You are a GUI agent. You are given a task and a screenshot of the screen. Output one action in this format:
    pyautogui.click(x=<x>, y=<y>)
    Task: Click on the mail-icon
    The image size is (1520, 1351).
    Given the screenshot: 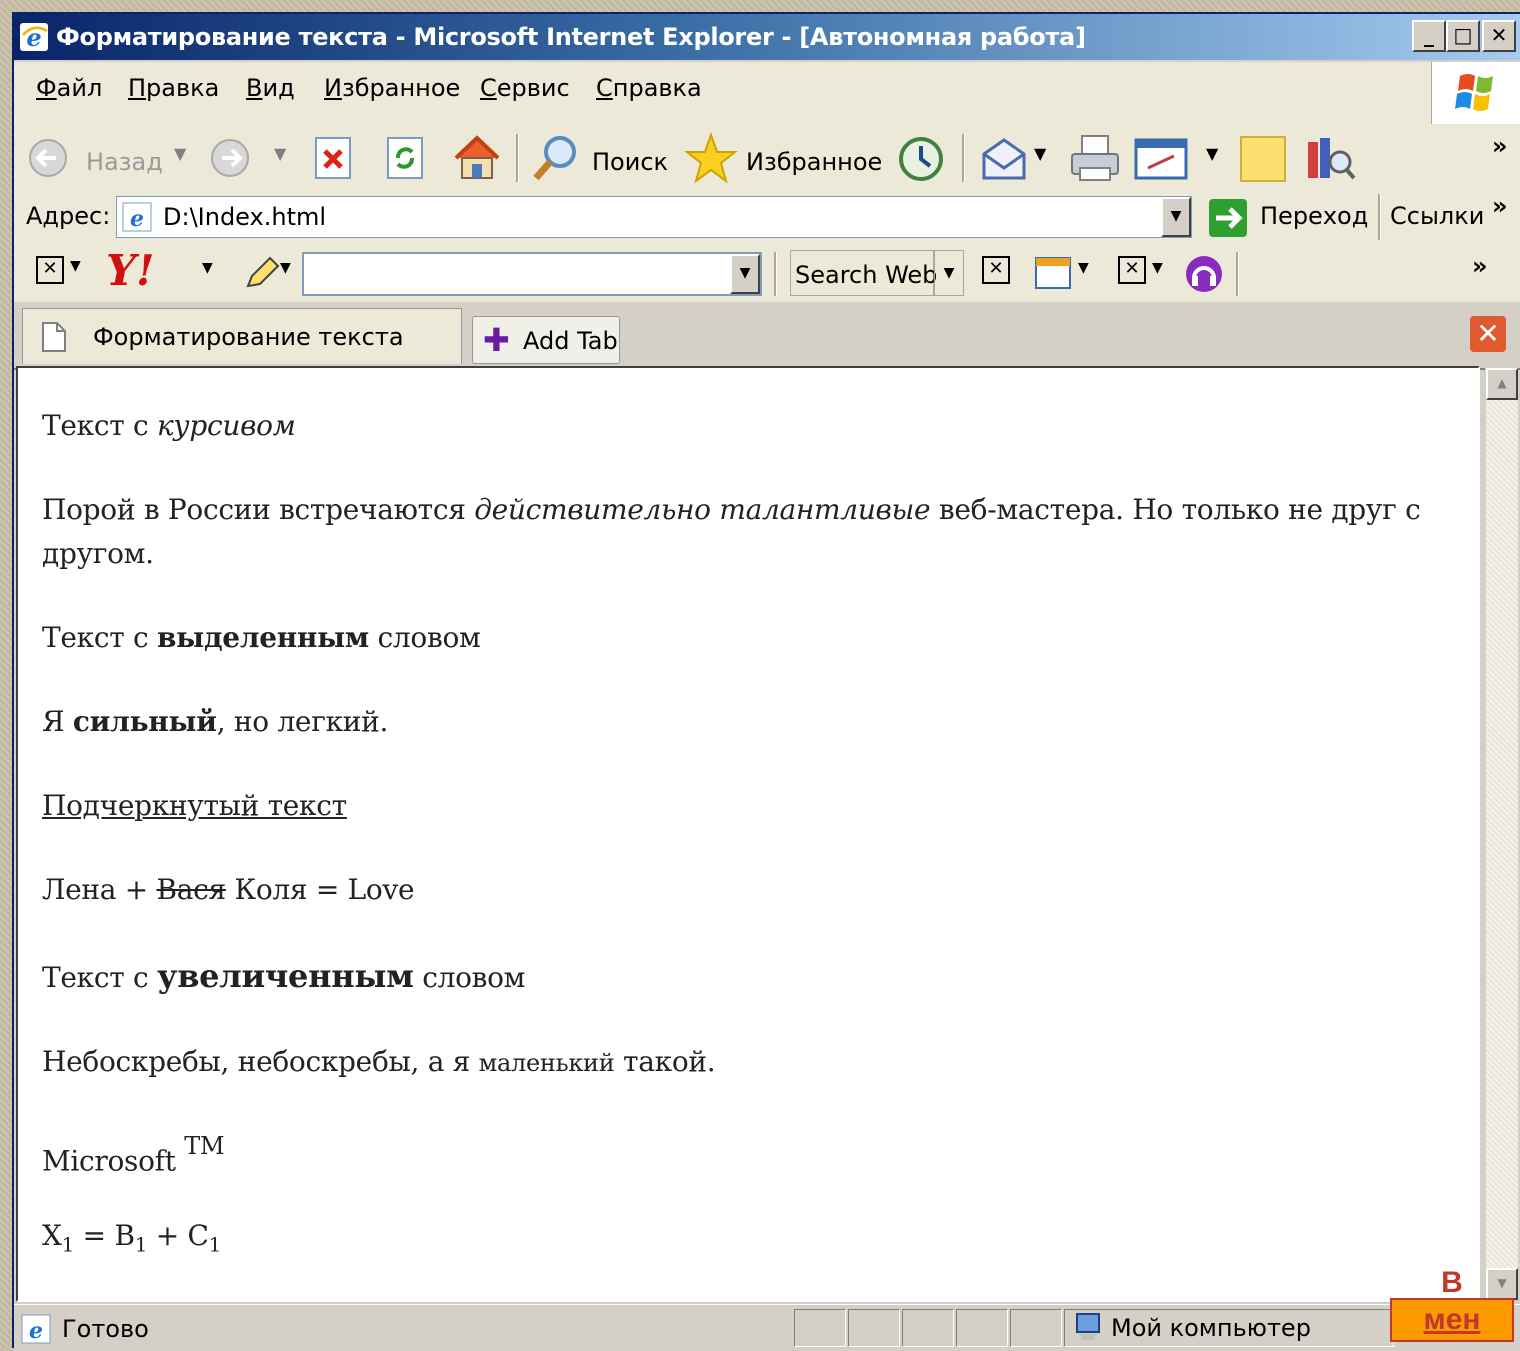 What is the action you would take?
    pyautogui.click(x=1005, y=159)
    